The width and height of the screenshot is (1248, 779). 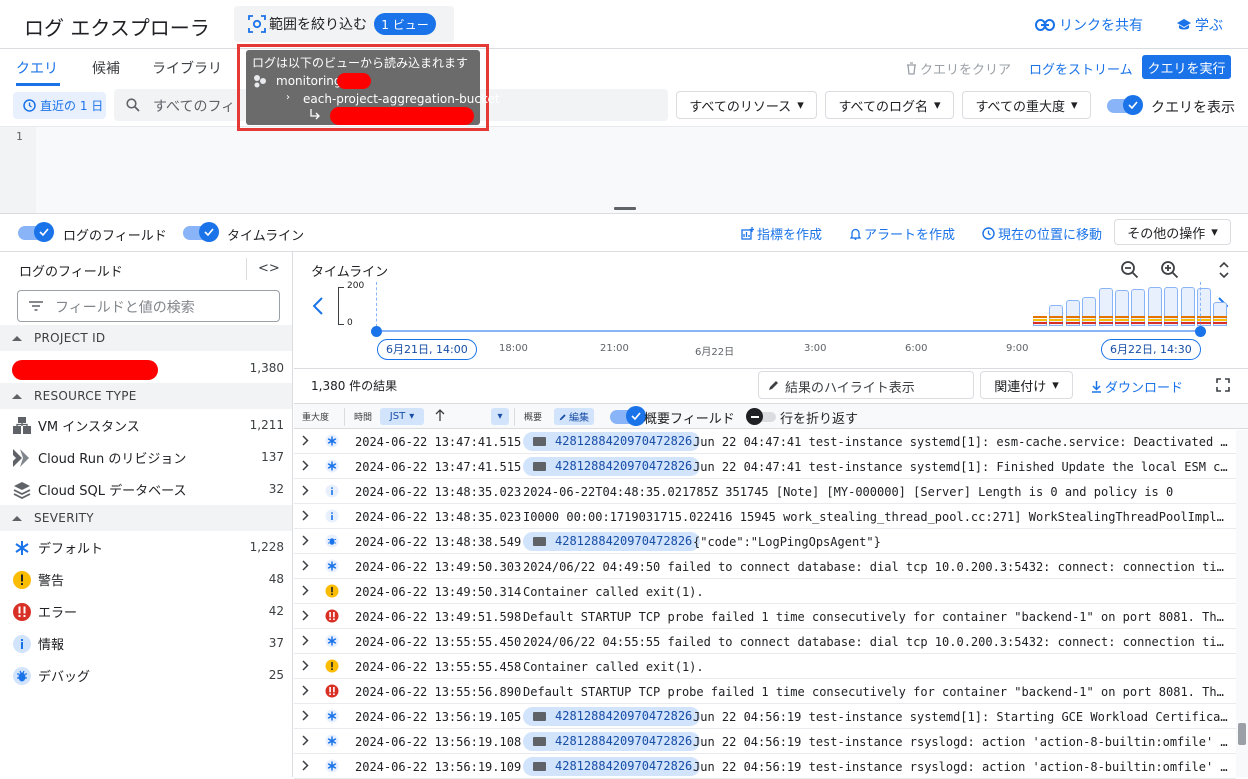 I want to click on share-link-button: リンクを共有, so click(x=1089, y=25).